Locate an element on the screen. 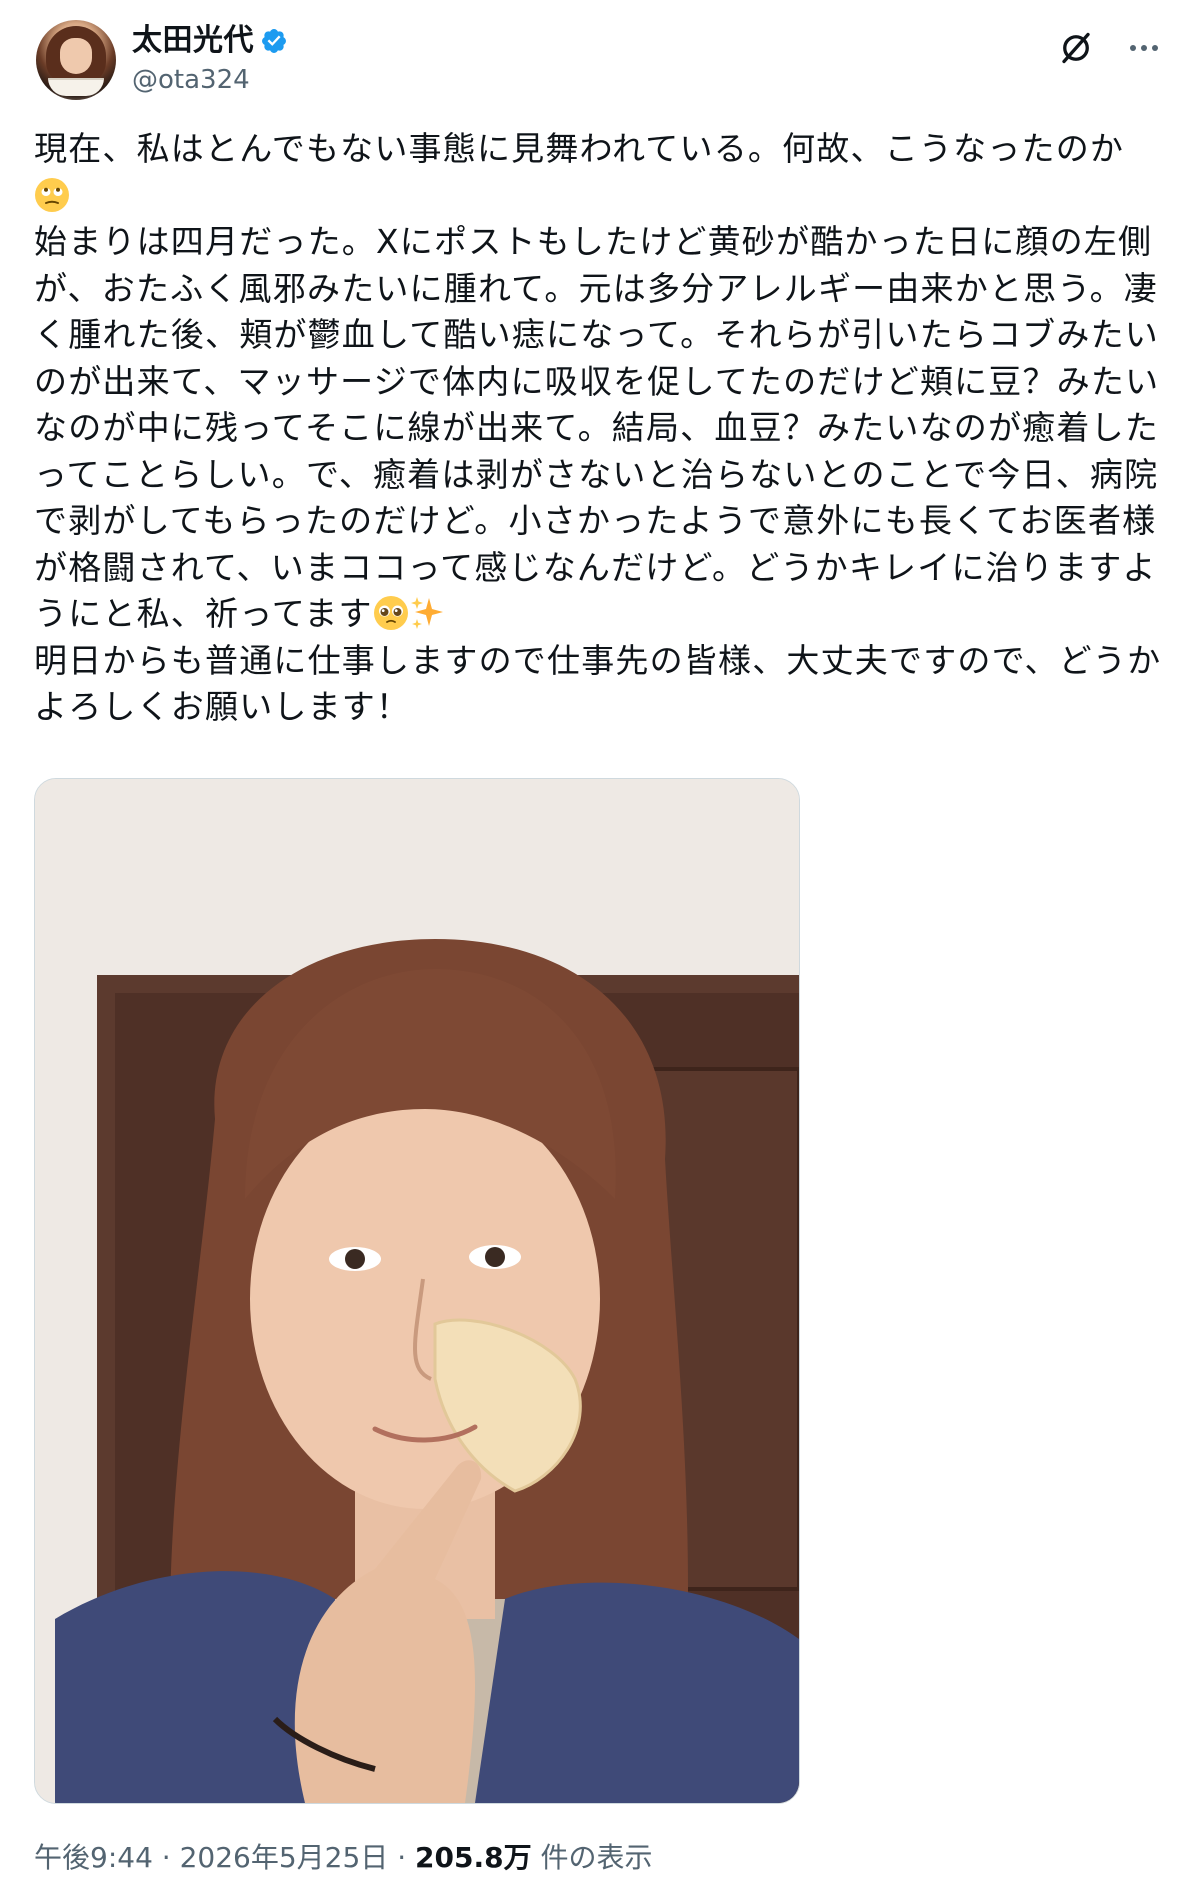 This screenshot has width=1200, height=1898. tweet-line-1-text: 現在、私はとんでもない事態に見舞われている。何故、こうなったのか is located at coordinates (579, 148).